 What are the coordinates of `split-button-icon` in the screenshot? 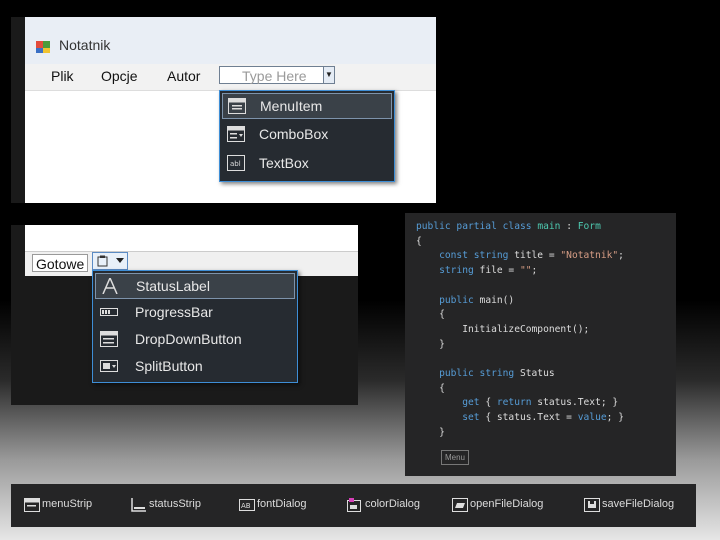 It's located at (109, 366).